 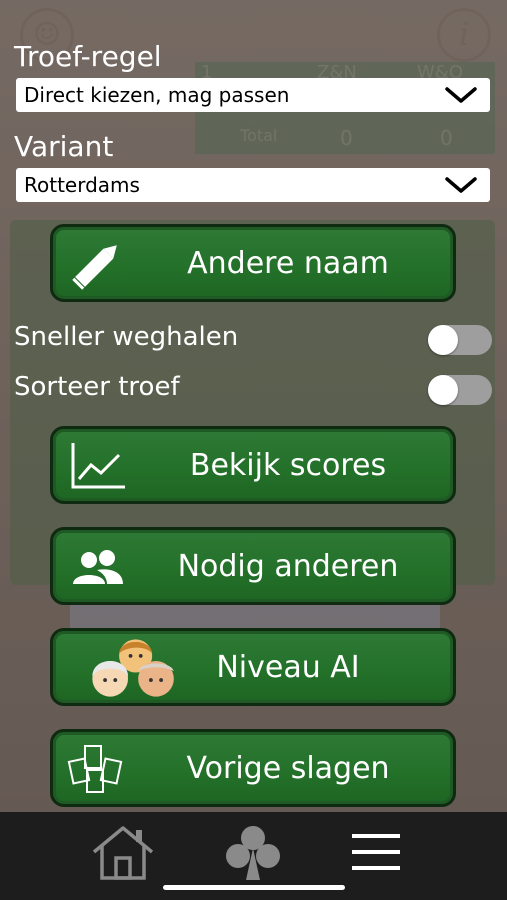 What do you see at coordinates (288, 263) in the screenshot?
I see `rename-label: Andere naam` at bounding box center [288, 263].